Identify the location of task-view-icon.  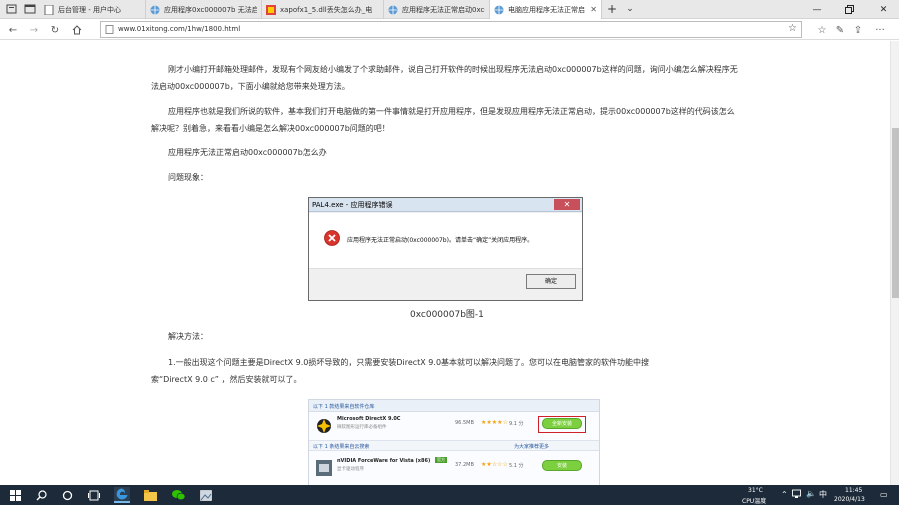
(94, 495).